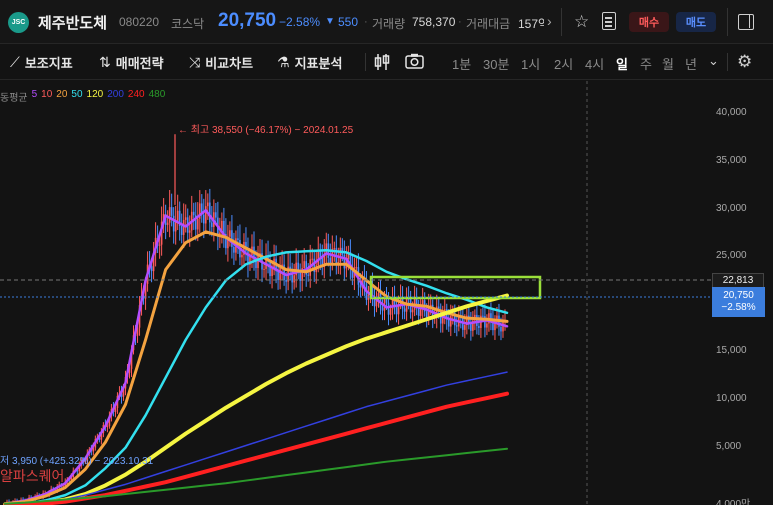 The image size is (773, 505). I want to click on sell-button: 매도, so click(696, 22).